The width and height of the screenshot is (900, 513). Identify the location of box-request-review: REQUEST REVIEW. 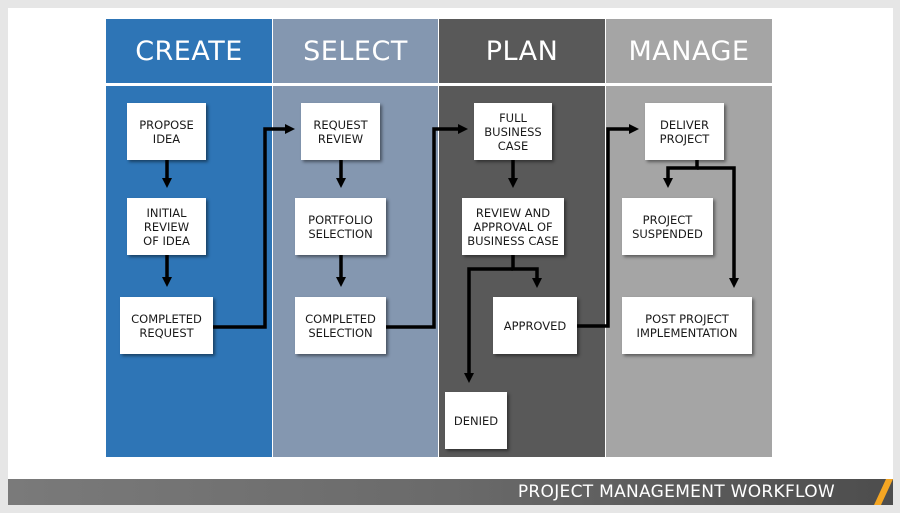
(340, 131).